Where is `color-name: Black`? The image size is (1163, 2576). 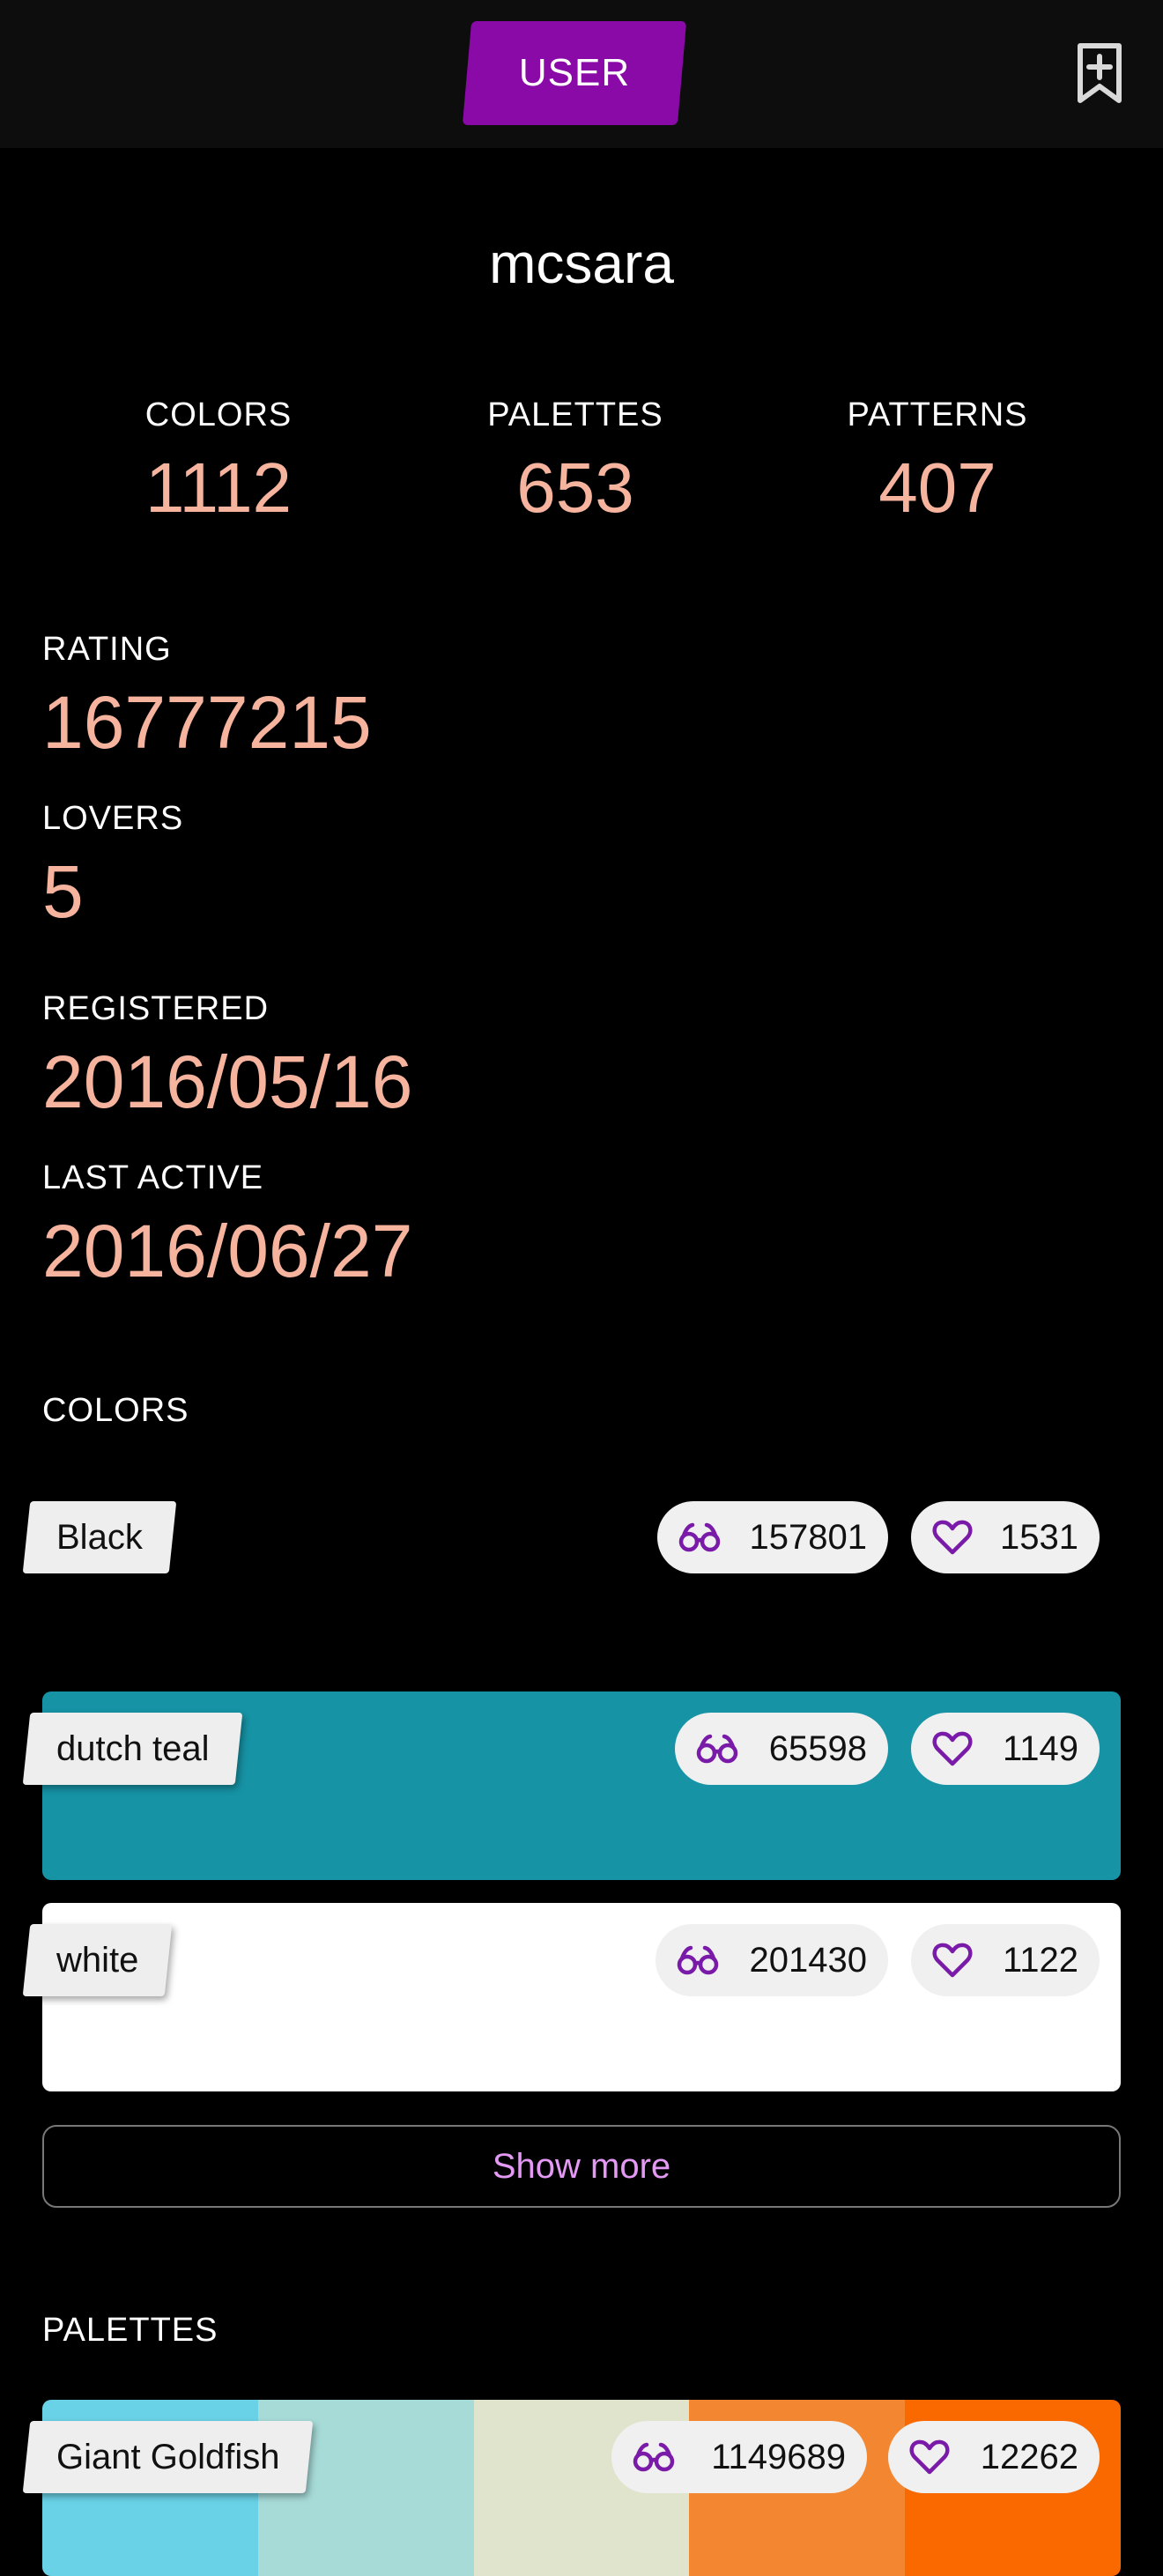 color-name: Black is located at coordinates (99, 1538).